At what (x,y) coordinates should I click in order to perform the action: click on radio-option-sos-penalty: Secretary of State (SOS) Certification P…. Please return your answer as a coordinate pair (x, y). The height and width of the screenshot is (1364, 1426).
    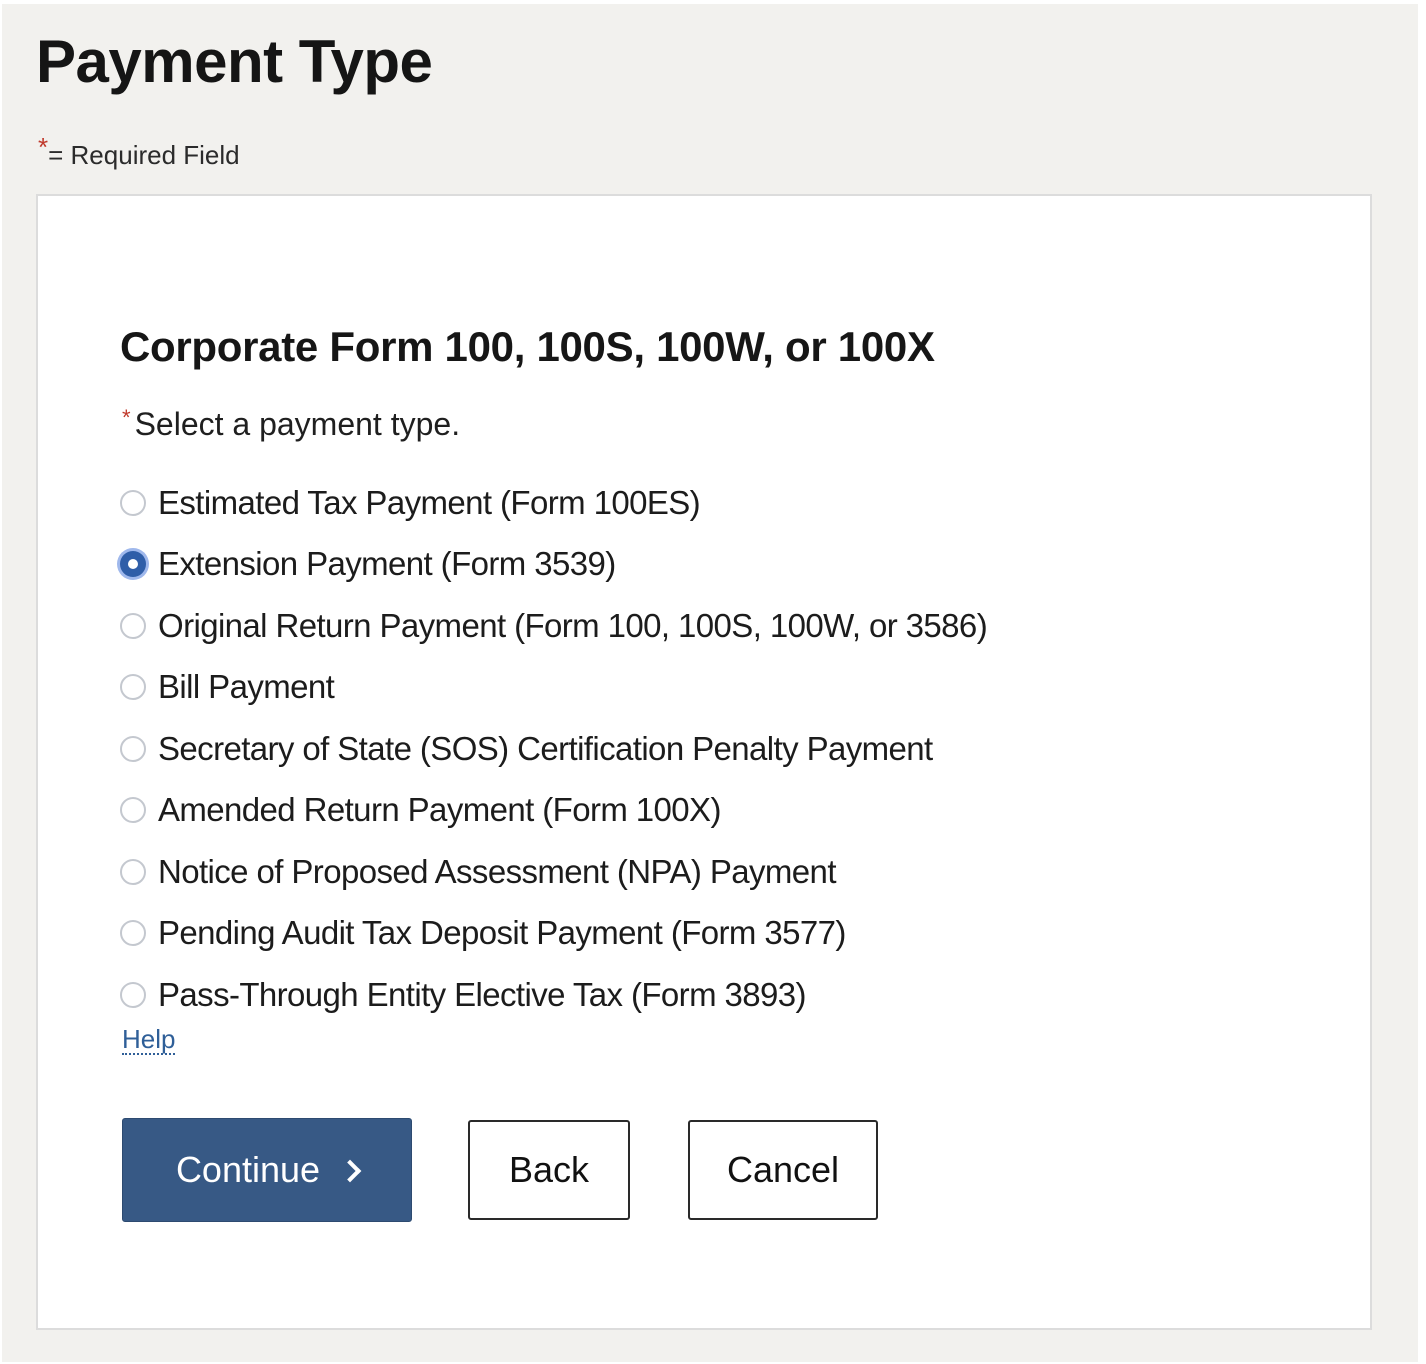
    Looking at the image, I should click on (553, 749).